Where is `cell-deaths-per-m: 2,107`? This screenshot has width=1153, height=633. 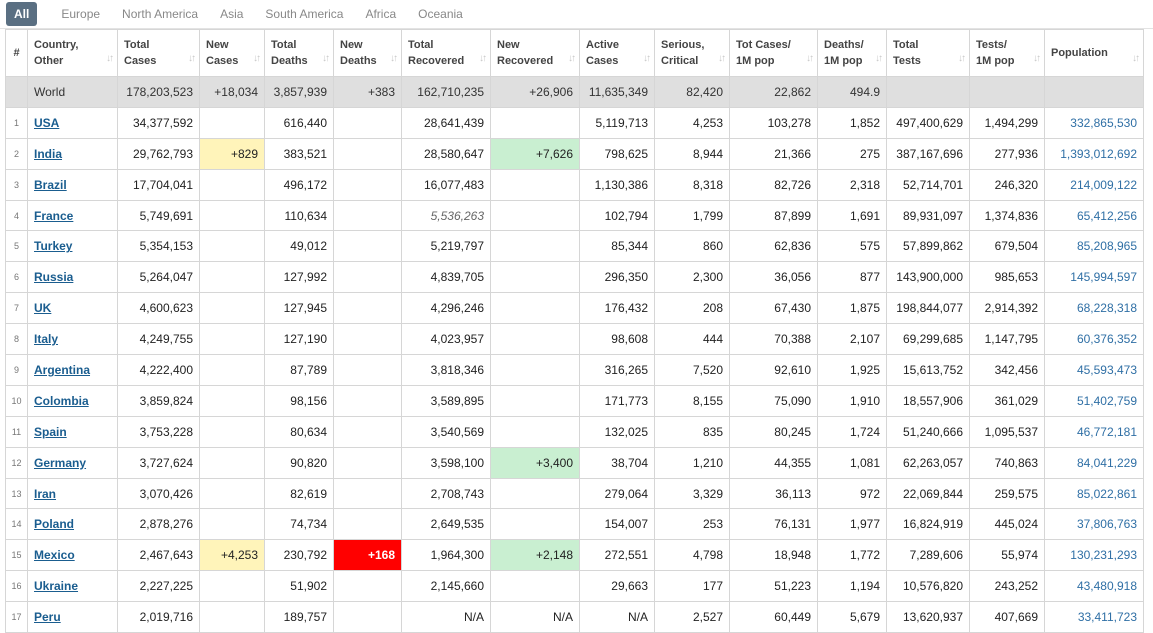
cell-deaths-per-m: 2,107 is located at coordinates (852, 339).